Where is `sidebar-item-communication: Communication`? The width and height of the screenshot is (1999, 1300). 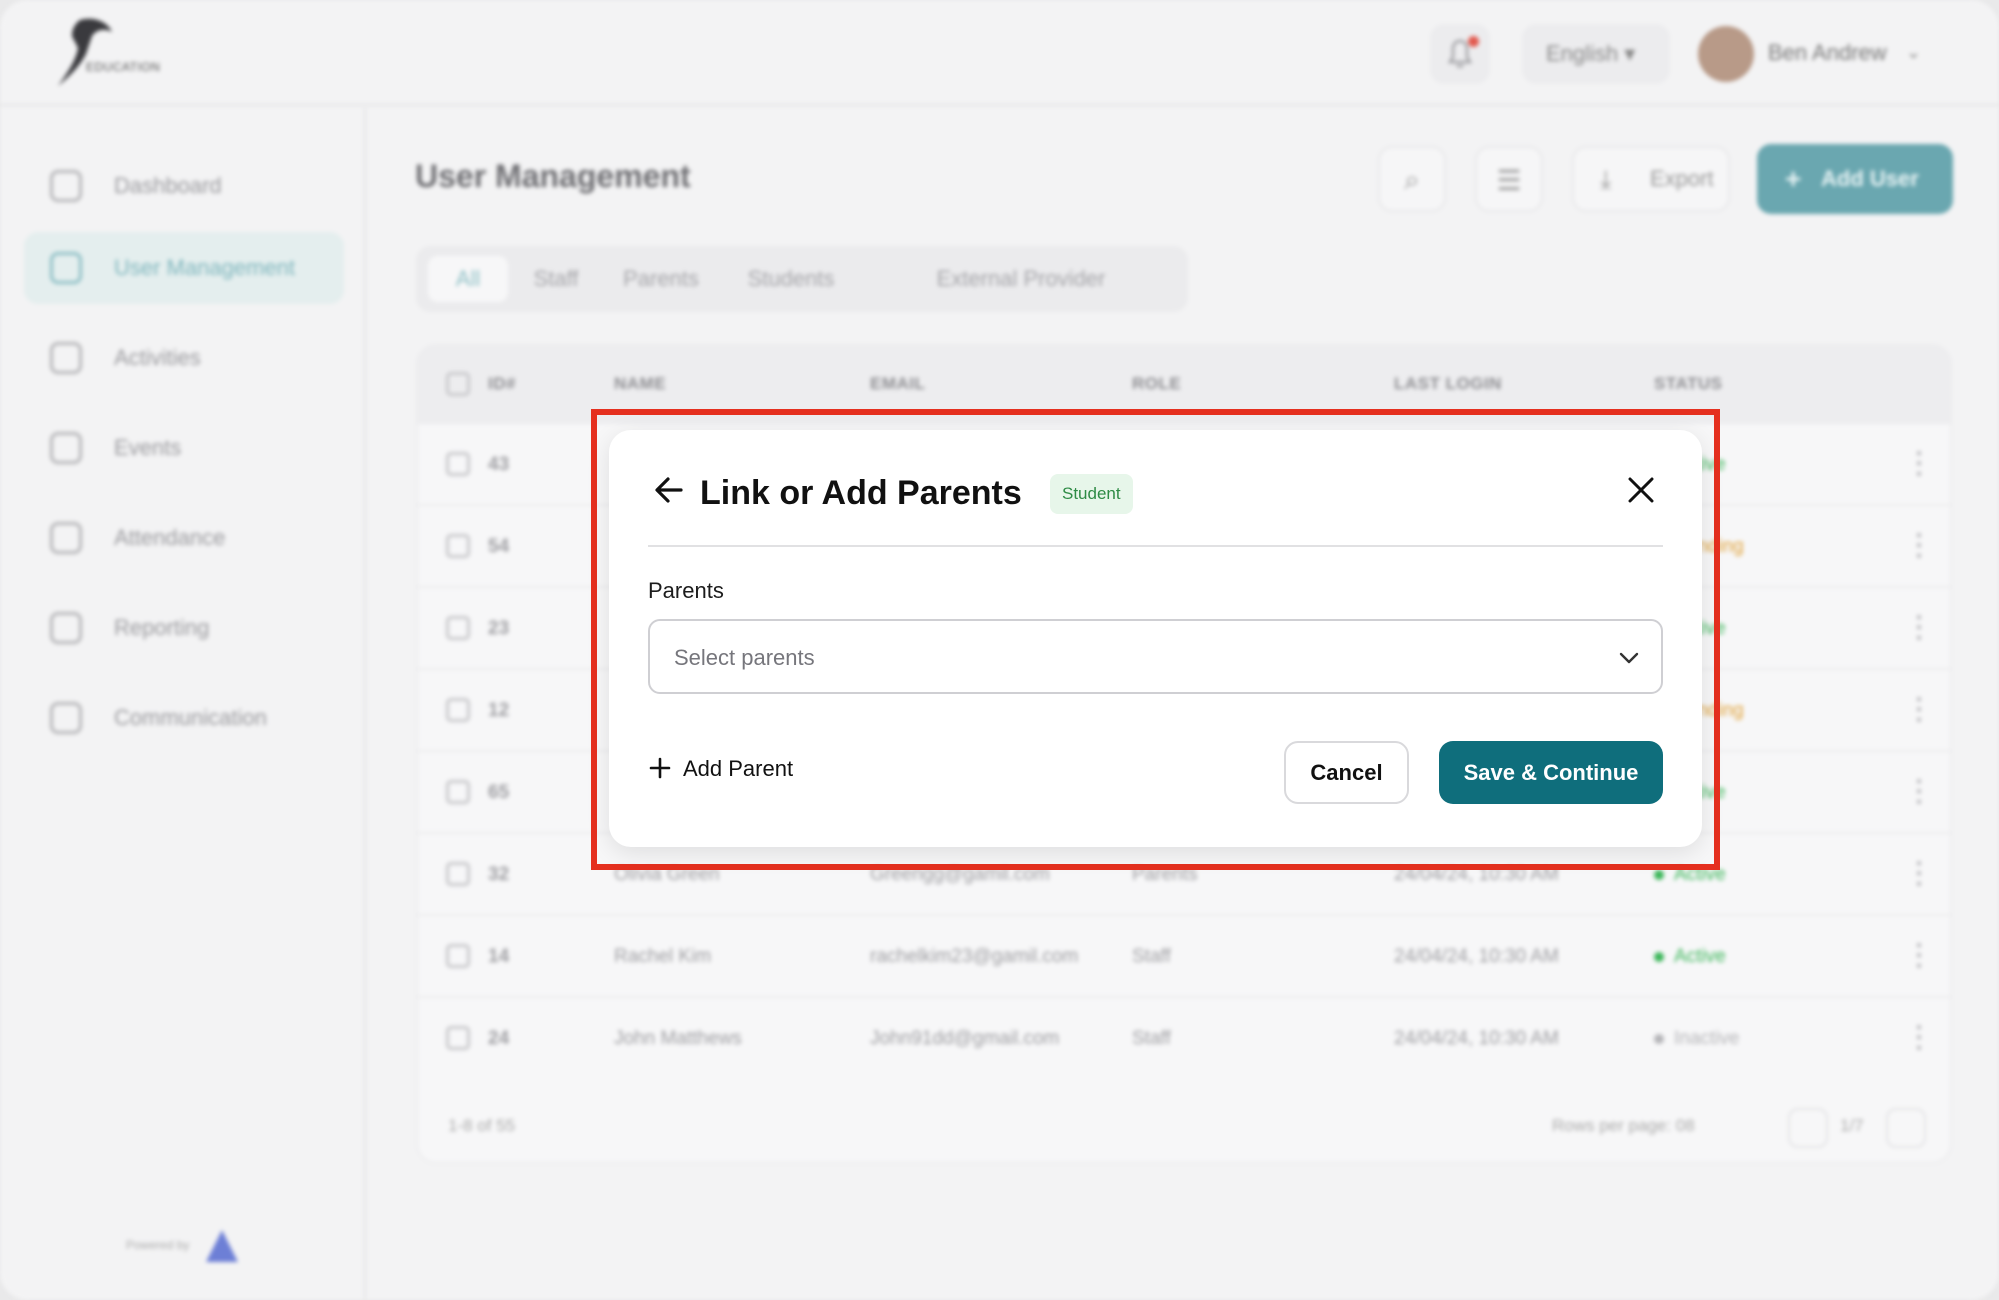
sidebar-item-communication: Communication is located at coordinates (184, 718).